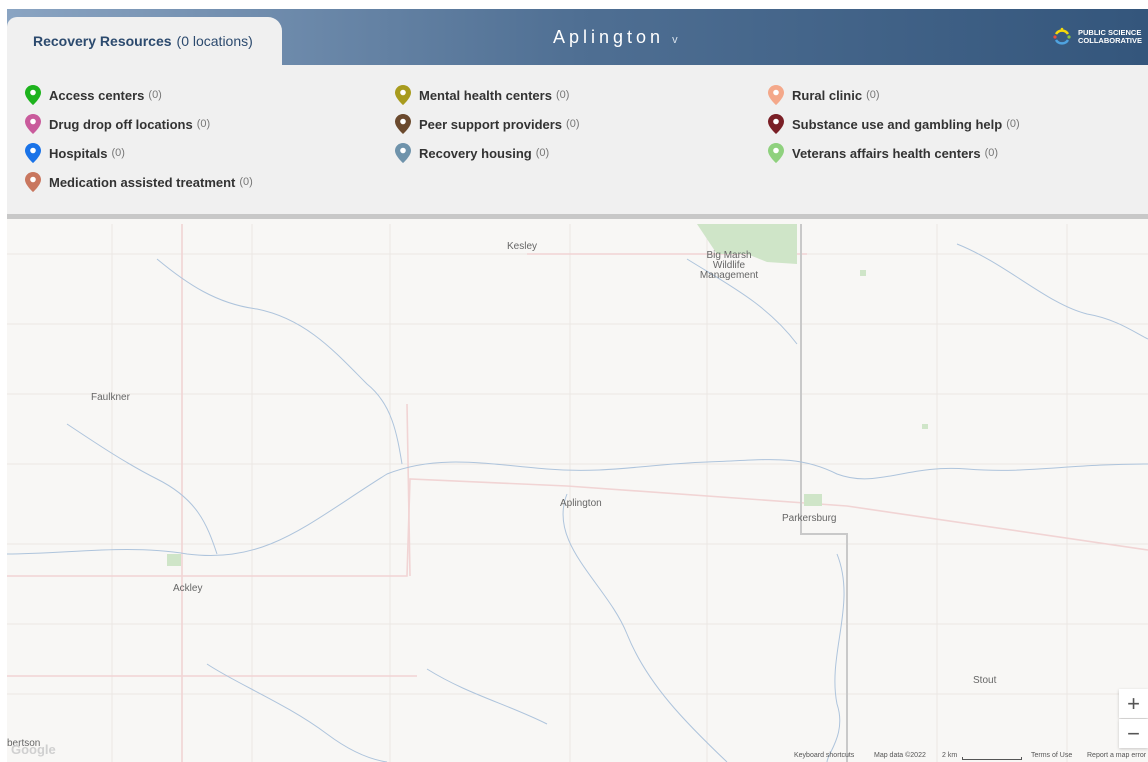  Describe the element at coordinates (1116, 755) in the screenshot. I see `report-map-error-link: Report a map error` at that location.